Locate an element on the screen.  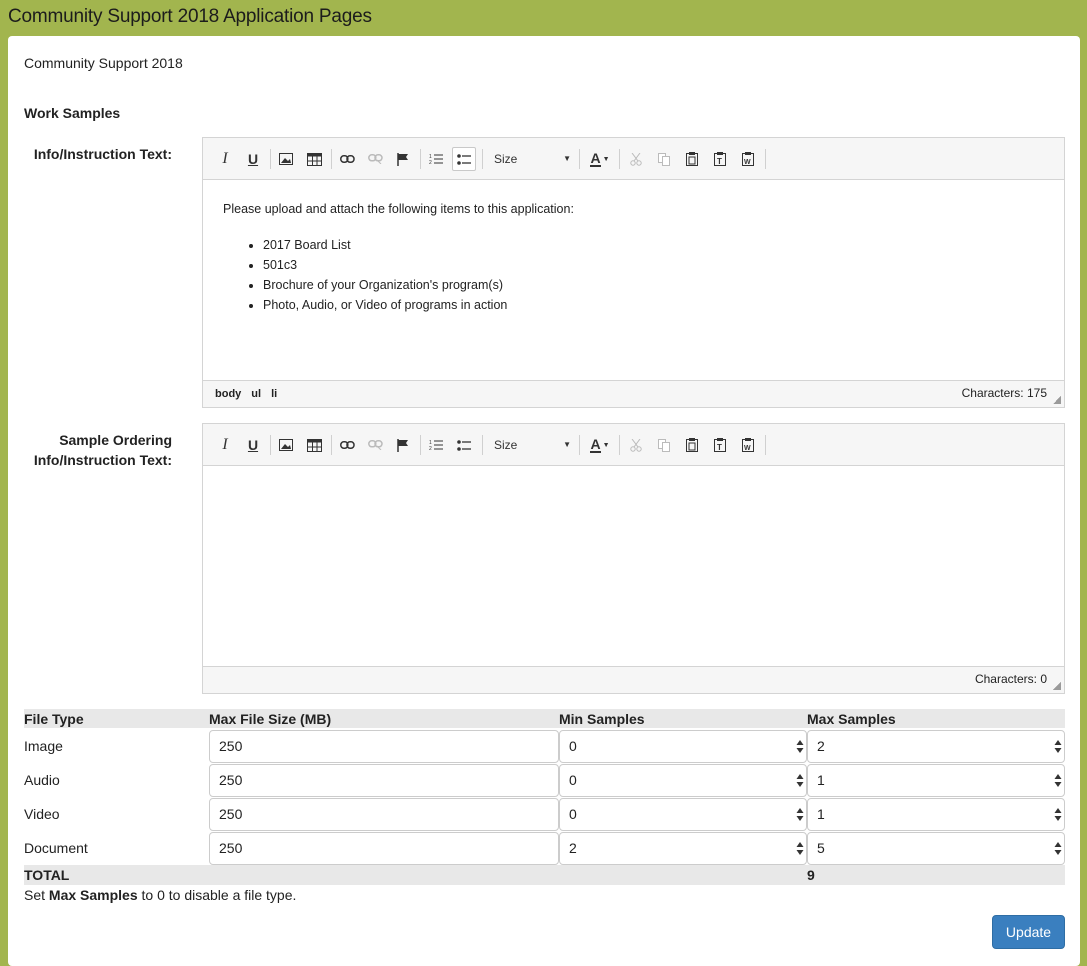
max-samples-stepper: 5 is located at coordinates (936, 848).